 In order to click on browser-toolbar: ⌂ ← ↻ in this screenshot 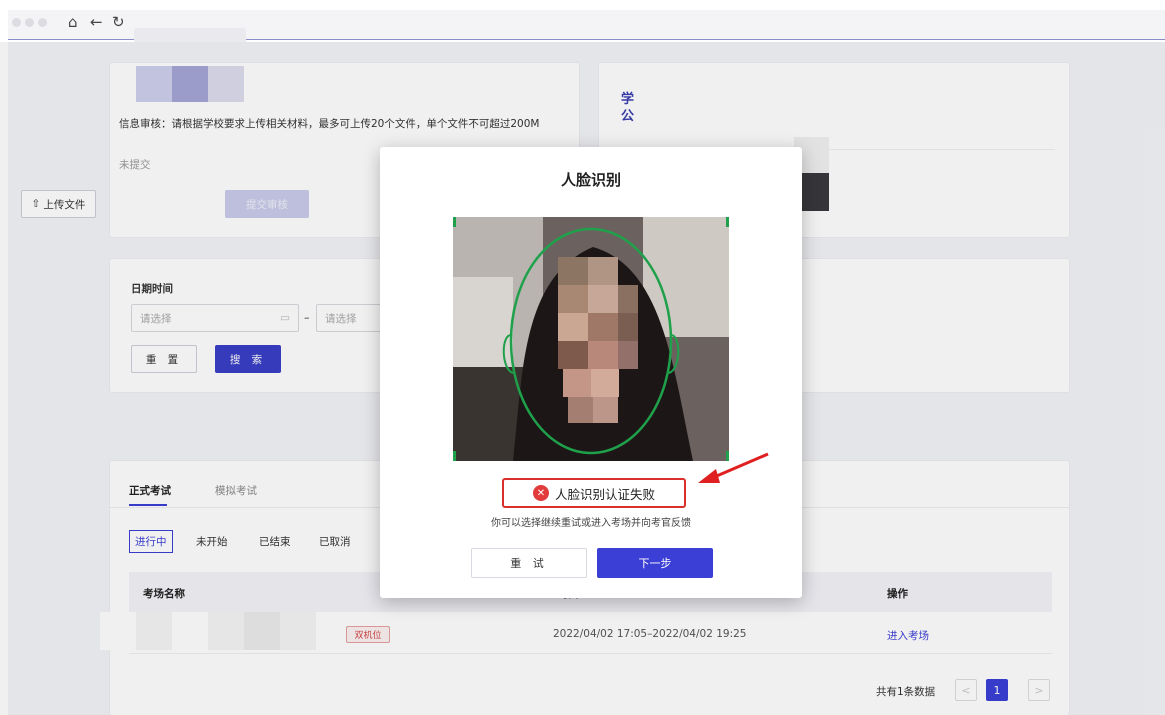, I will do `click(582, 21)`.